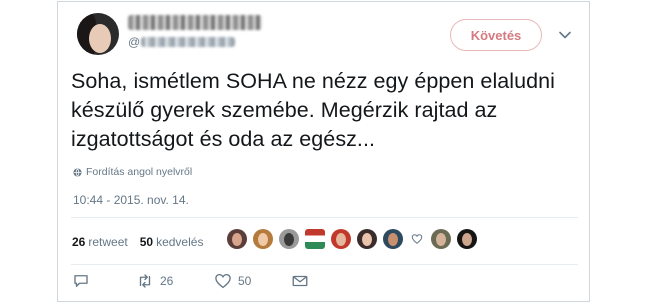 This screenshot has height=304, width=650. I want to click on retweet-button: 26, so click(154, 281).